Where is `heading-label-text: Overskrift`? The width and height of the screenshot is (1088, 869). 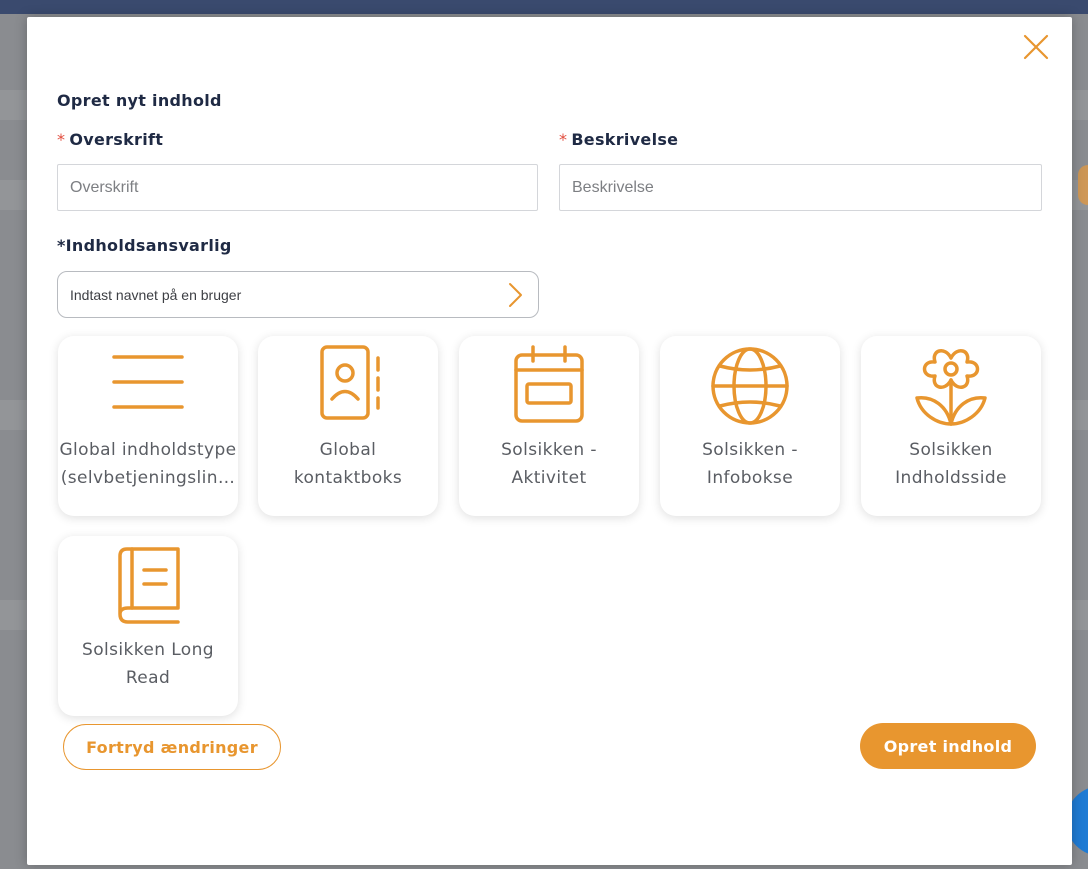 heading-label-text: Overskrift is located at coordinates (116, 139).